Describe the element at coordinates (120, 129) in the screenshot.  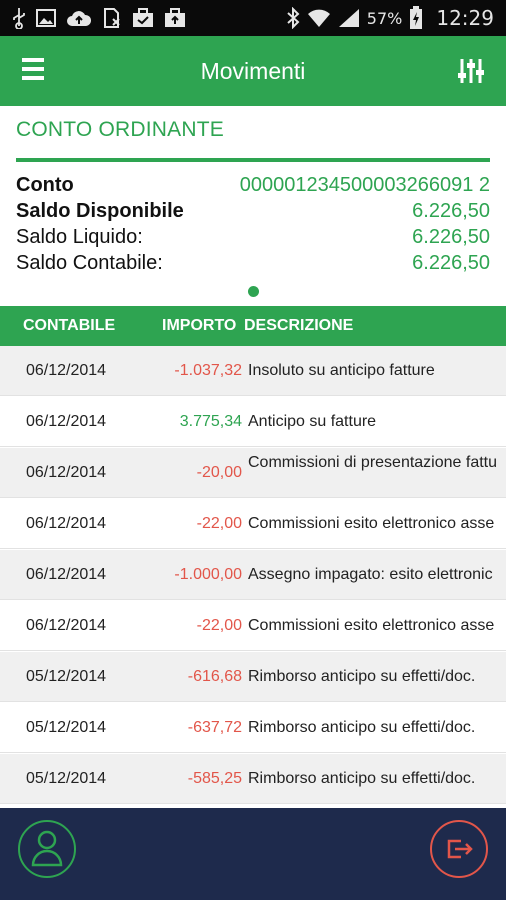
I see `account-section-title: CONTO ORDINANTE` at that location.